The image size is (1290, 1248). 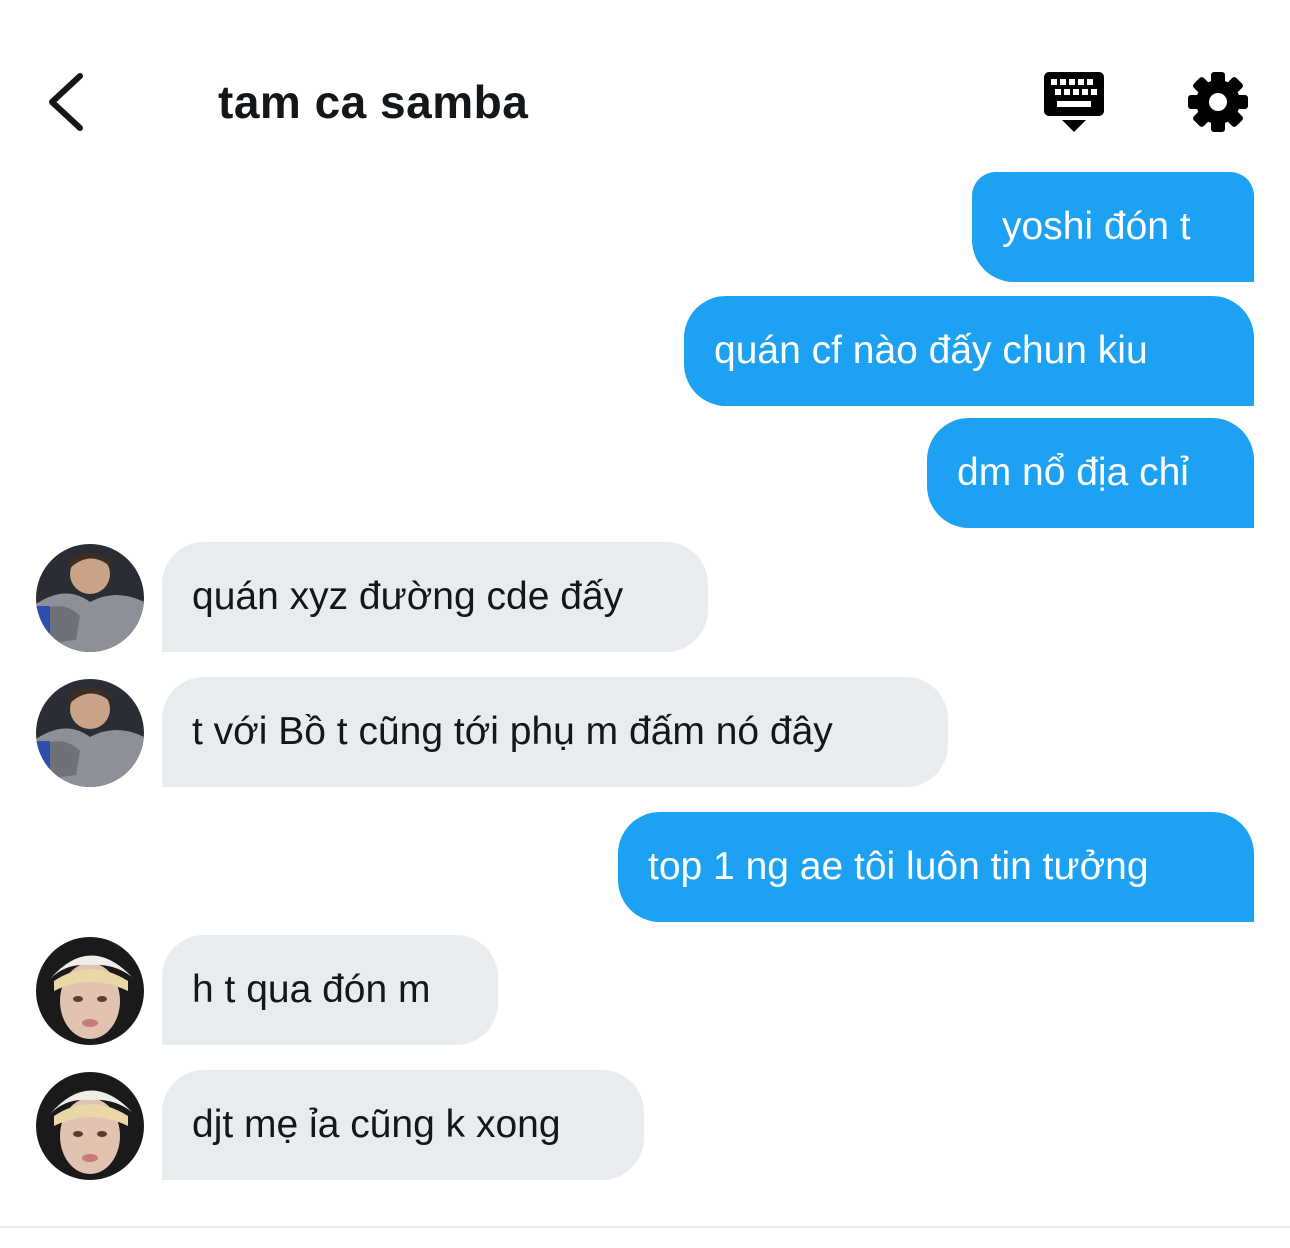 I want to click on sent-message-bubble: top 1 ng ae tôi luôn tin tưởng, so click(x=936, y=867).